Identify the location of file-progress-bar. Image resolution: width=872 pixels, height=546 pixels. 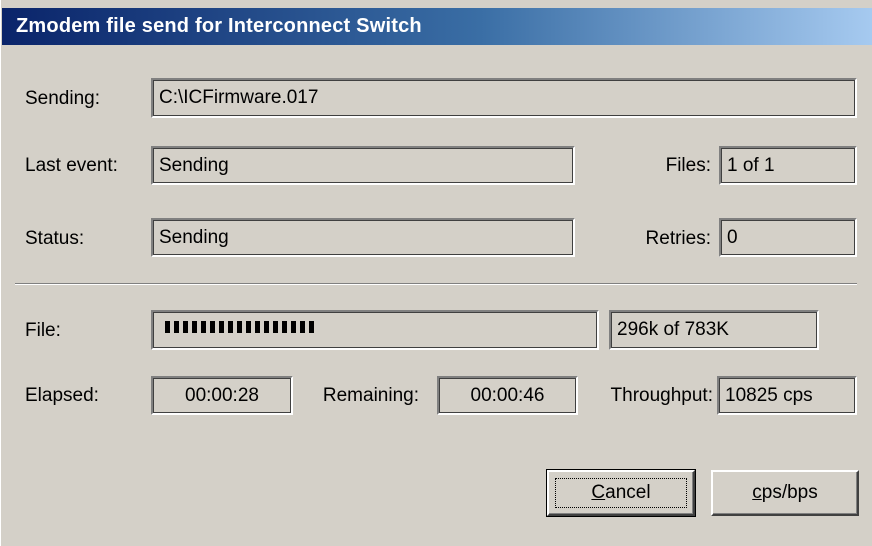
(375, 330).